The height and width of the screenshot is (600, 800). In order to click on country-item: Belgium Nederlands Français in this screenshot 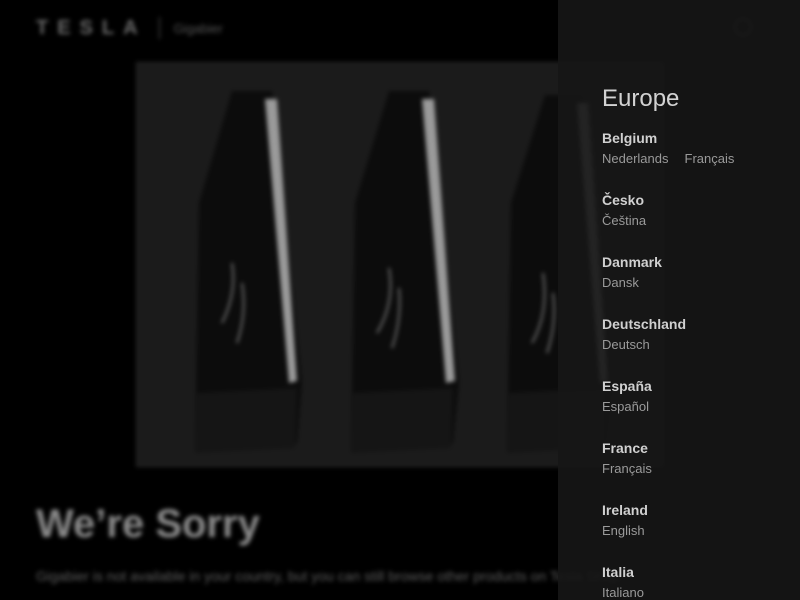, I will do `click(676, 159)`.